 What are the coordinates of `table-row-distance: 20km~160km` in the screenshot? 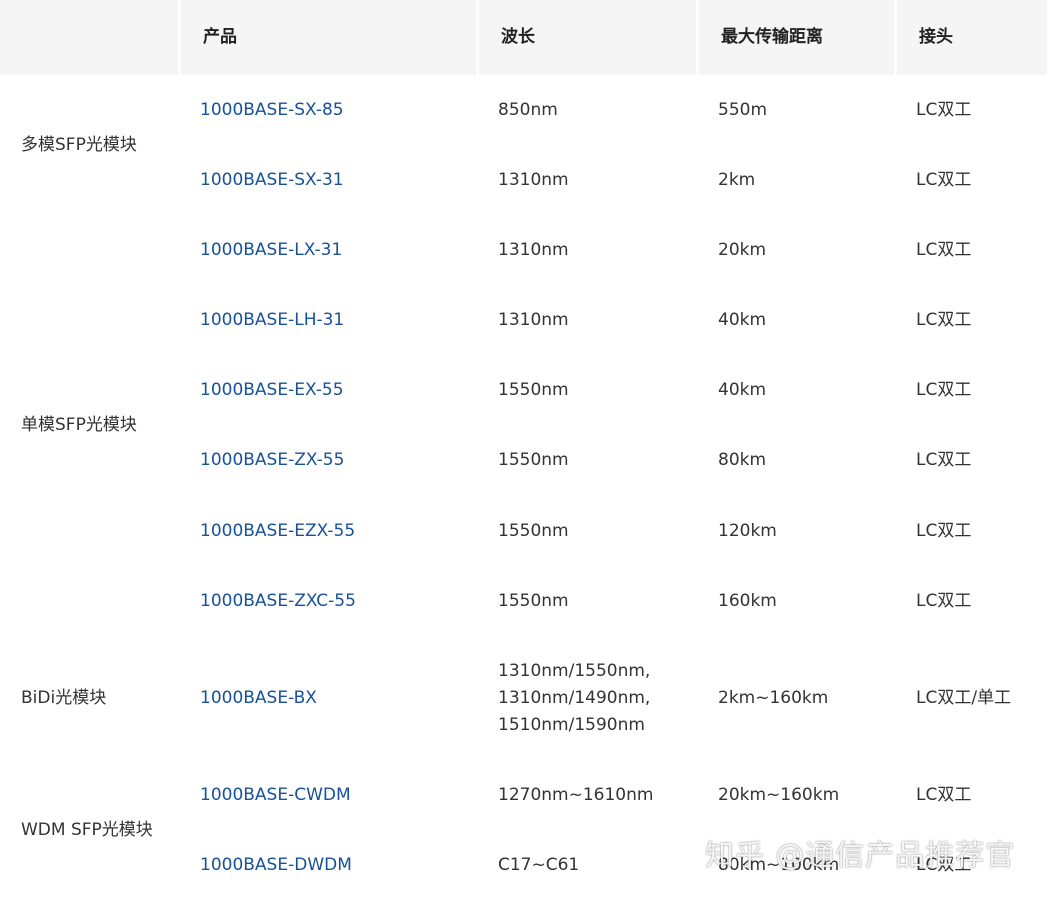 It's located at (779, 794).